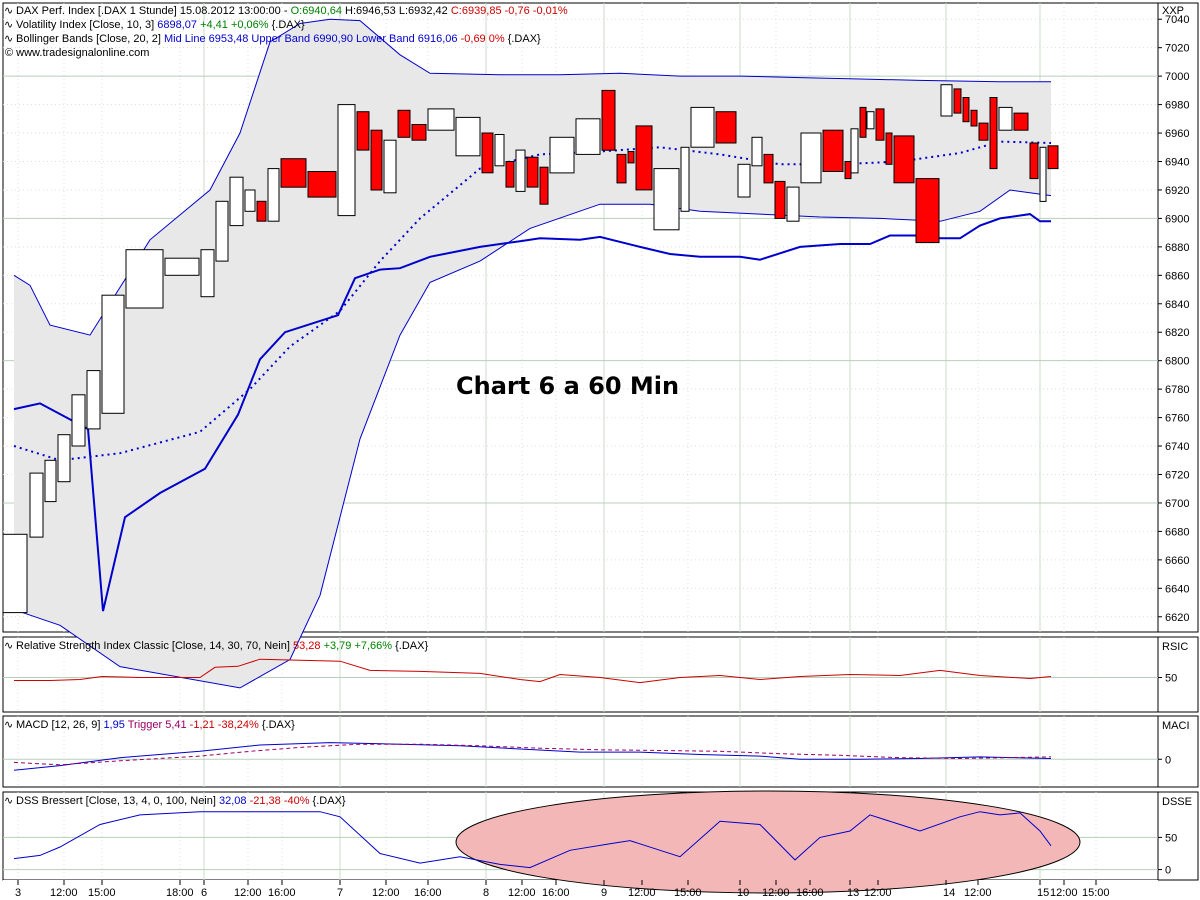 The height and width of the screenshot is (900, 1200). I want to click on legend-line: © www.tradesignalonline.com, so click(77, 53).